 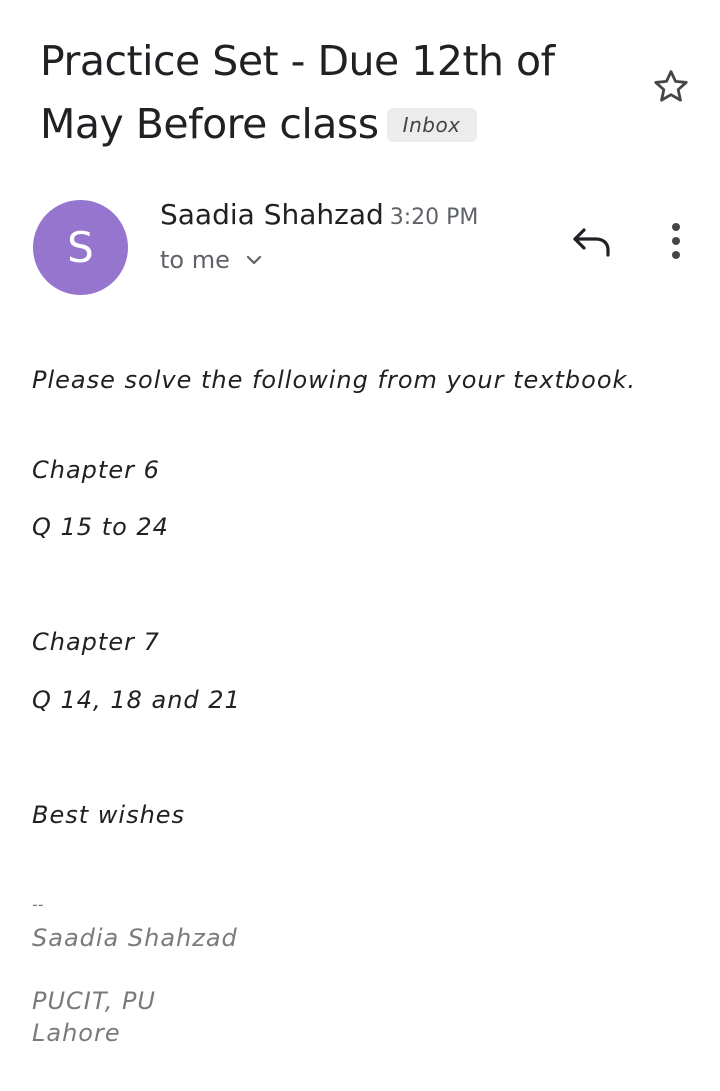 What do you see at coordinates (676, 241) in the screenshot?
I see `more-vert-icon` at bounding box center [676, 241].